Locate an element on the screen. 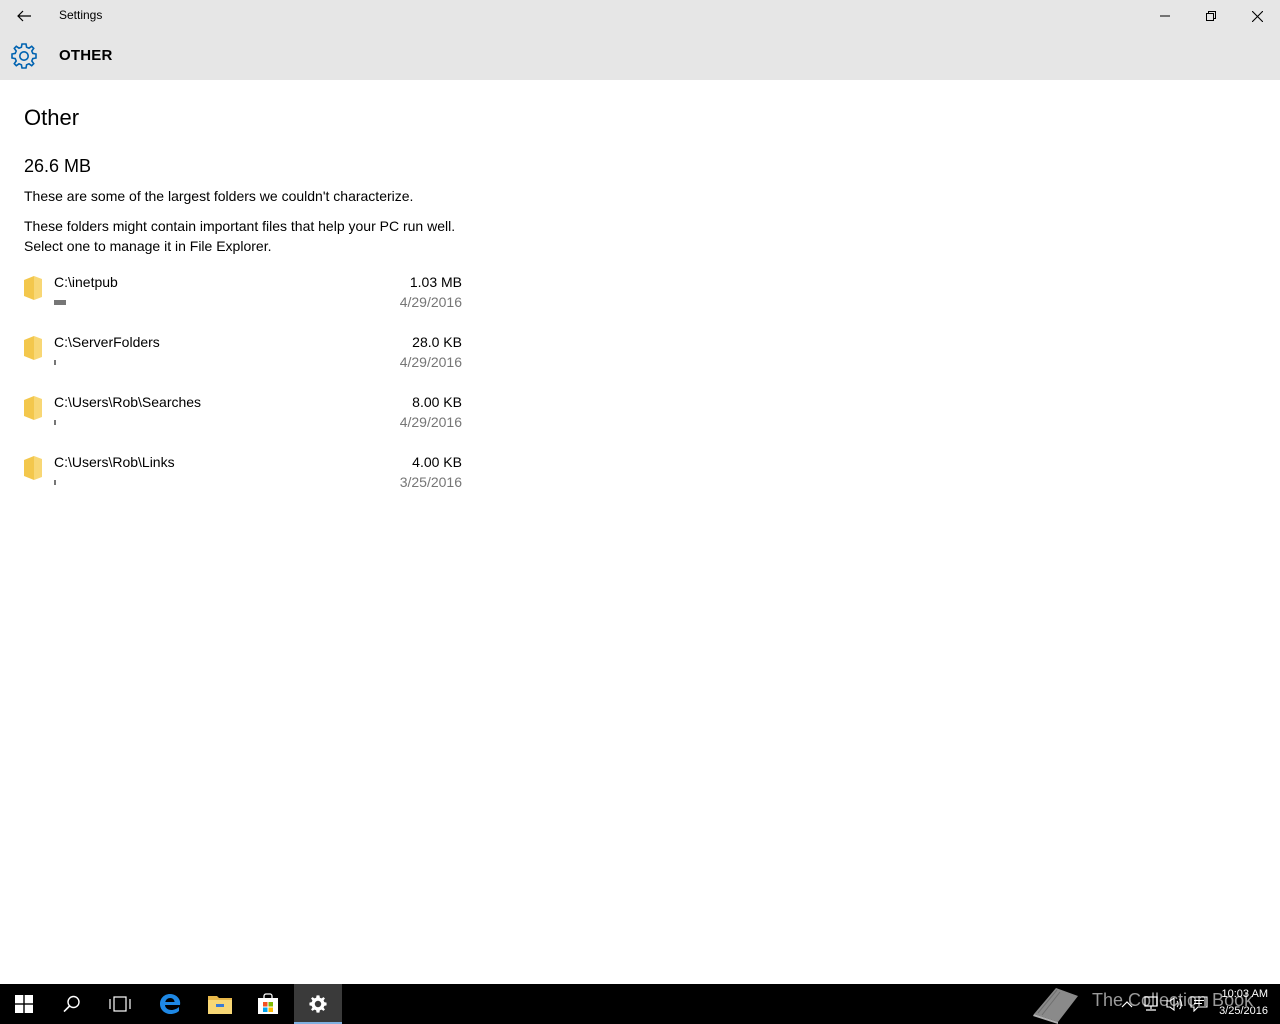 Image resolution: width=1280 pixels, height=1024 pixels. clock-date: 3/25/2016 is located at coordinates (1243, 1011).